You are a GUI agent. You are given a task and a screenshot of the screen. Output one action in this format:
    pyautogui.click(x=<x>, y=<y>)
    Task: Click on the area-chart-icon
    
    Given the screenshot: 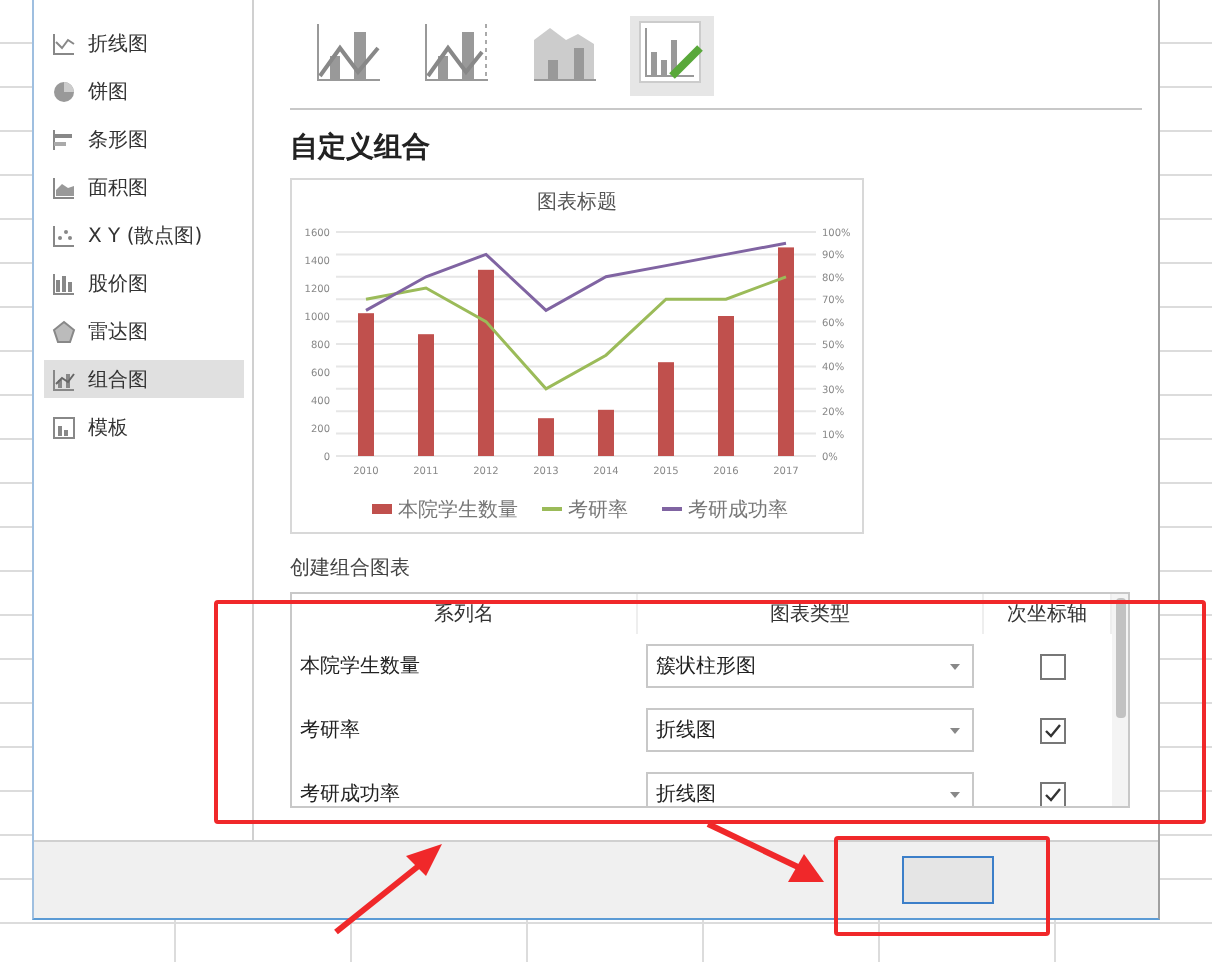 What is the action you would take?
    pyautogui.click(x=64, y=187)
    